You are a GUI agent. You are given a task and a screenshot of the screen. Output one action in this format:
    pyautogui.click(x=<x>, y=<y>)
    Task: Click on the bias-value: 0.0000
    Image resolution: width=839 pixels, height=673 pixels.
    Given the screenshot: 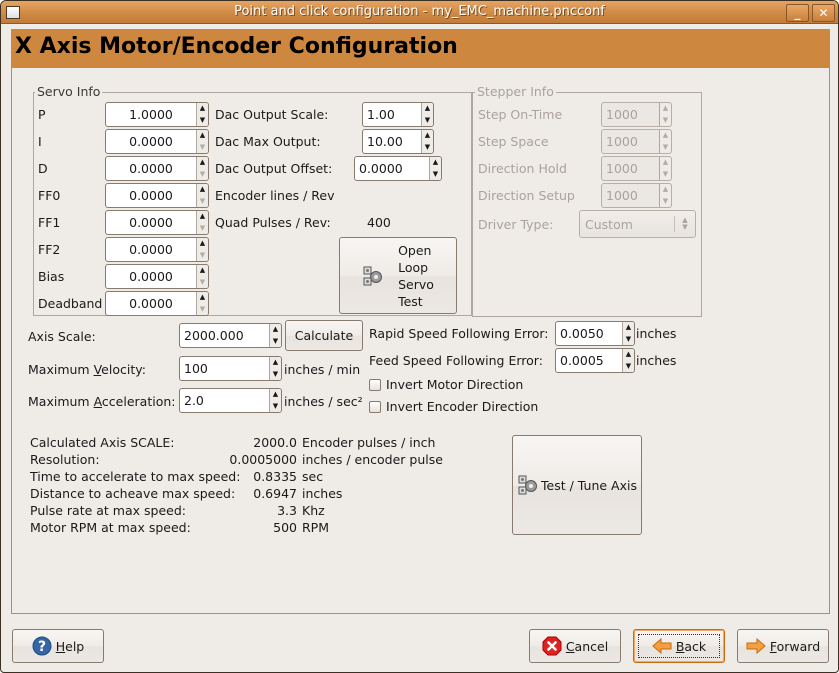 What is the action you would take?
    pyautogui.click(x=151, y=276)
    